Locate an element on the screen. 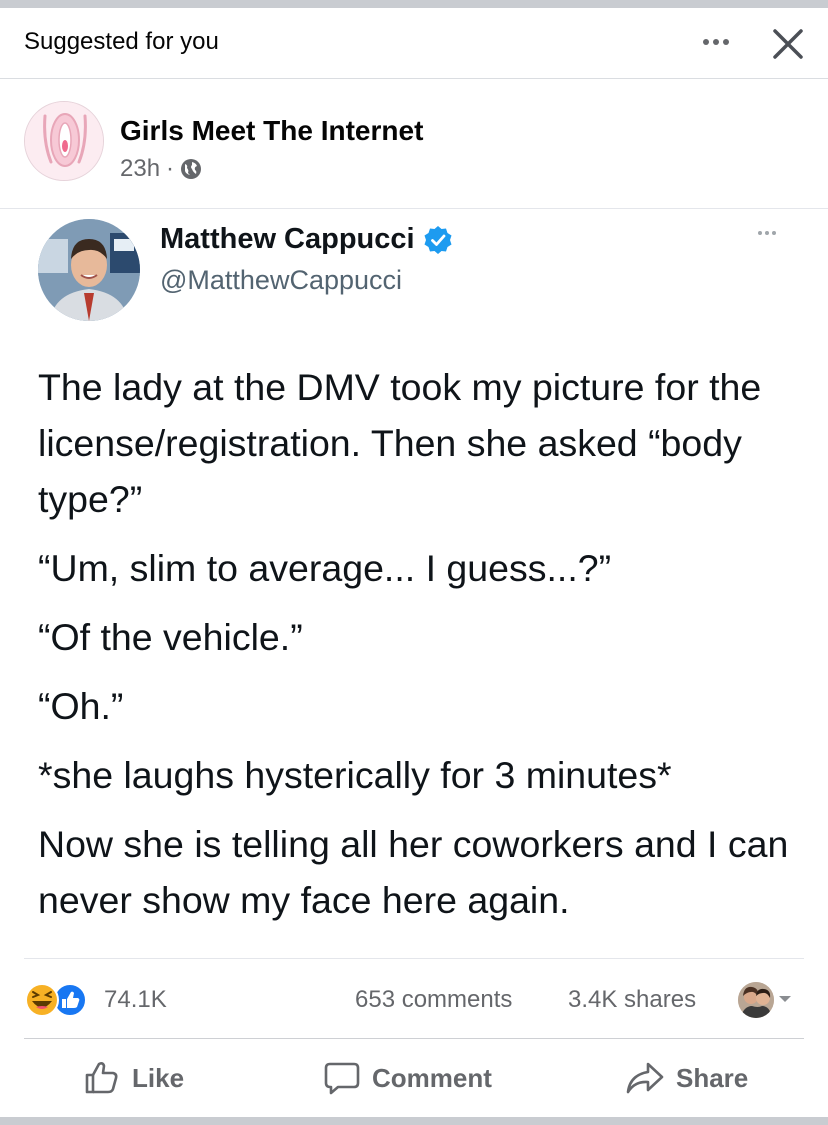  tweet-author-handle: @MatthewCappucci is located at coordinates (281, 280).